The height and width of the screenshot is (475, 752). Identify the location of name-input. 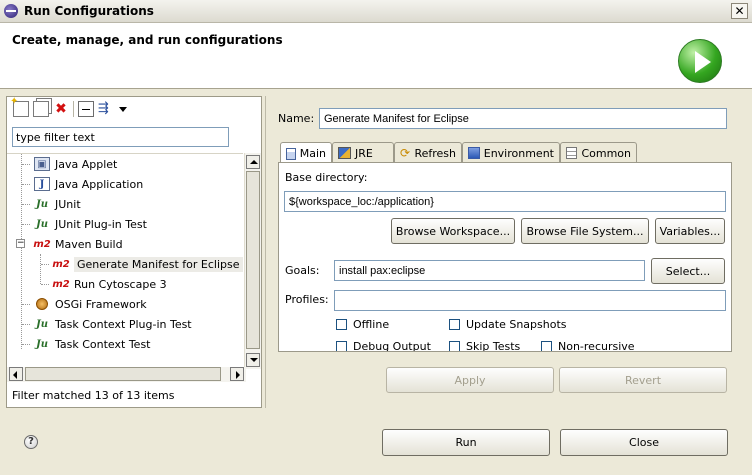
(523, 118).